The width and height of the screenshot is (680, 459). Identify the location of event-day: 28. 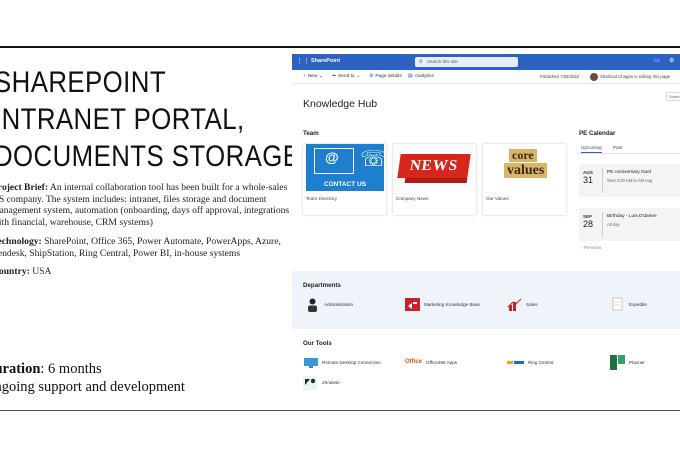
(588, 224).